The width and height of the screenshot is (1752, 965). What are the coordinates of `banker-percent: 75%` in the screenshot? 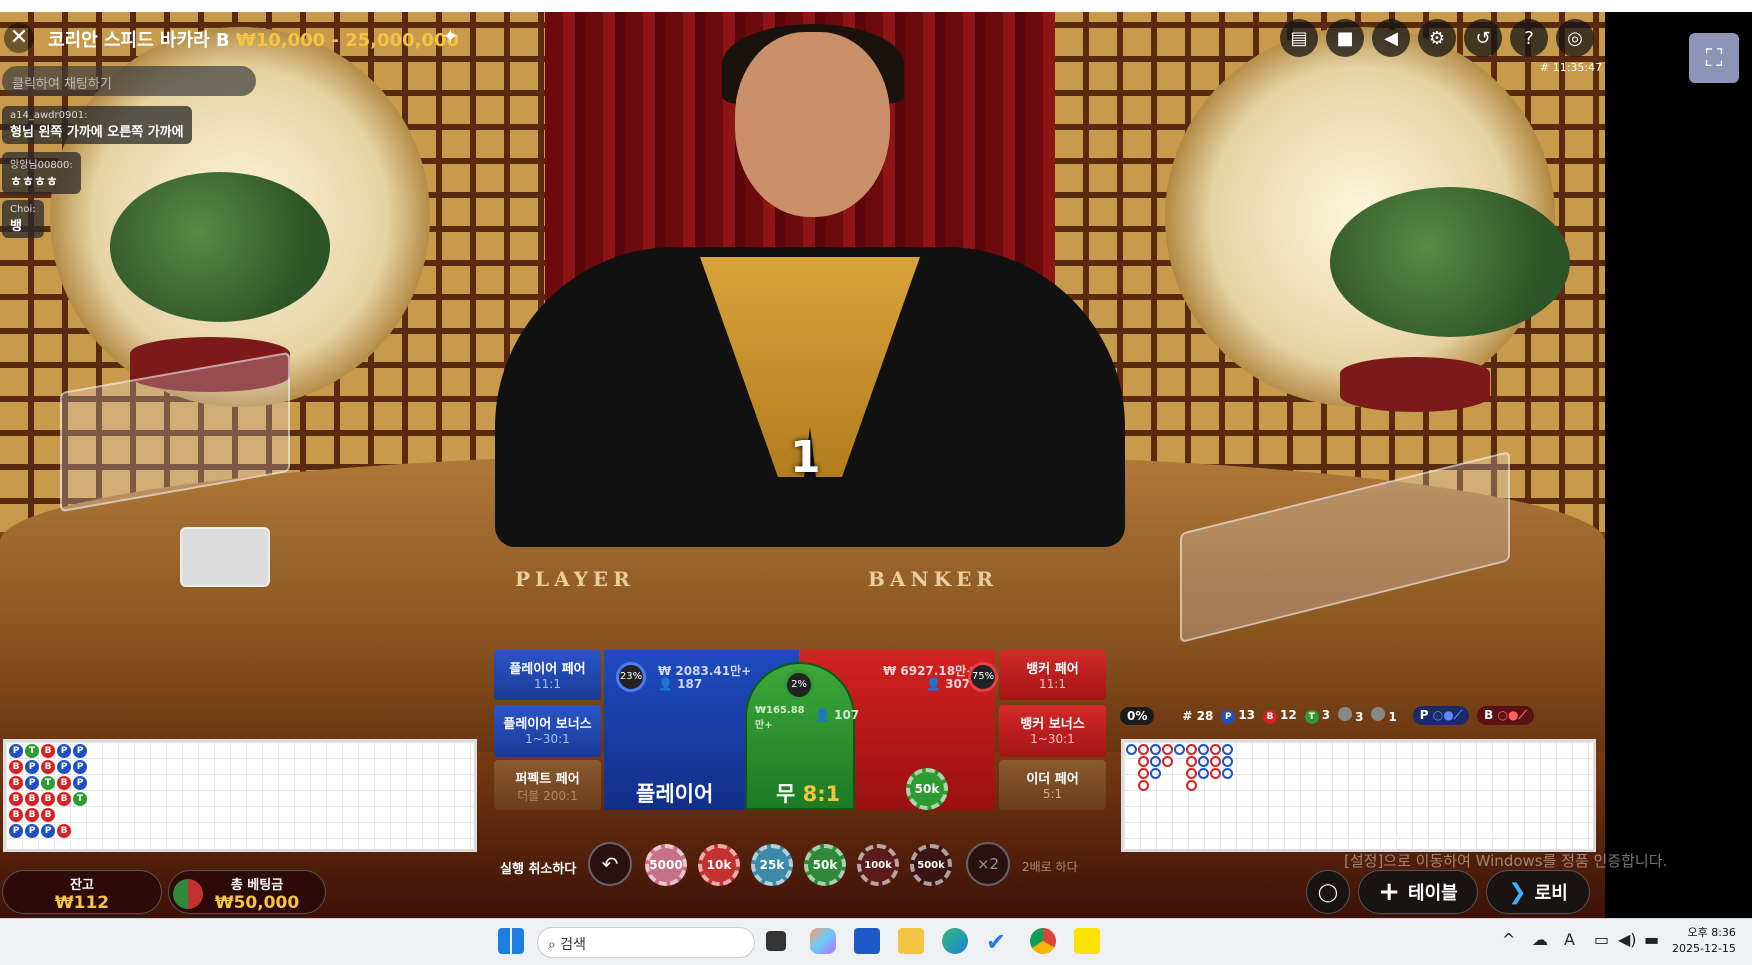 It's located at (983, 677).